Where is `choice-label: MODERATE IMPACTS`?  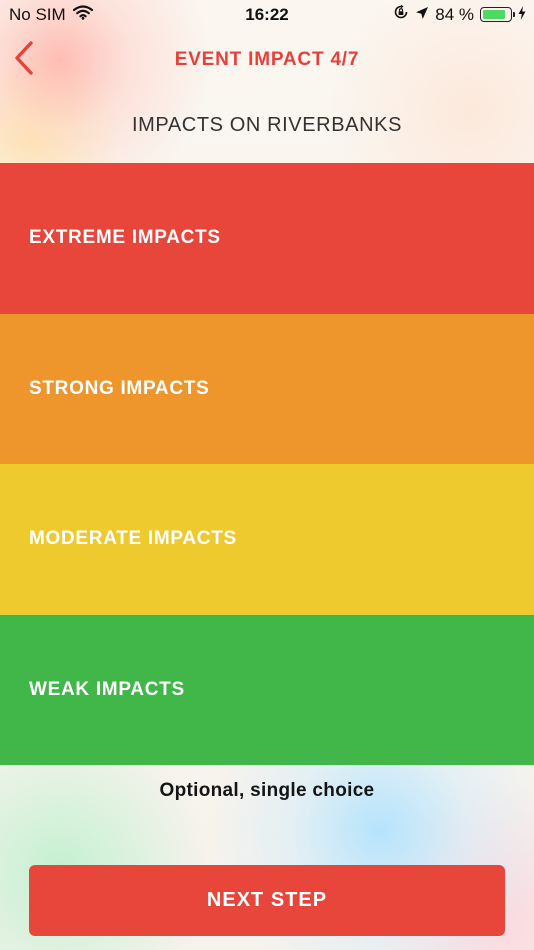
choice-label: MODERATE IMPACTS is located at coordinates (133, 539).